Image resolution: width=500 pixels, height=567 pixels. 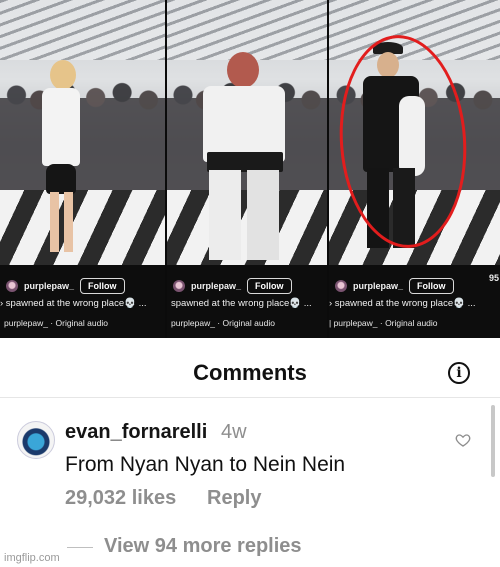 I want to click on scrollbar, so click(x=493, y=441).